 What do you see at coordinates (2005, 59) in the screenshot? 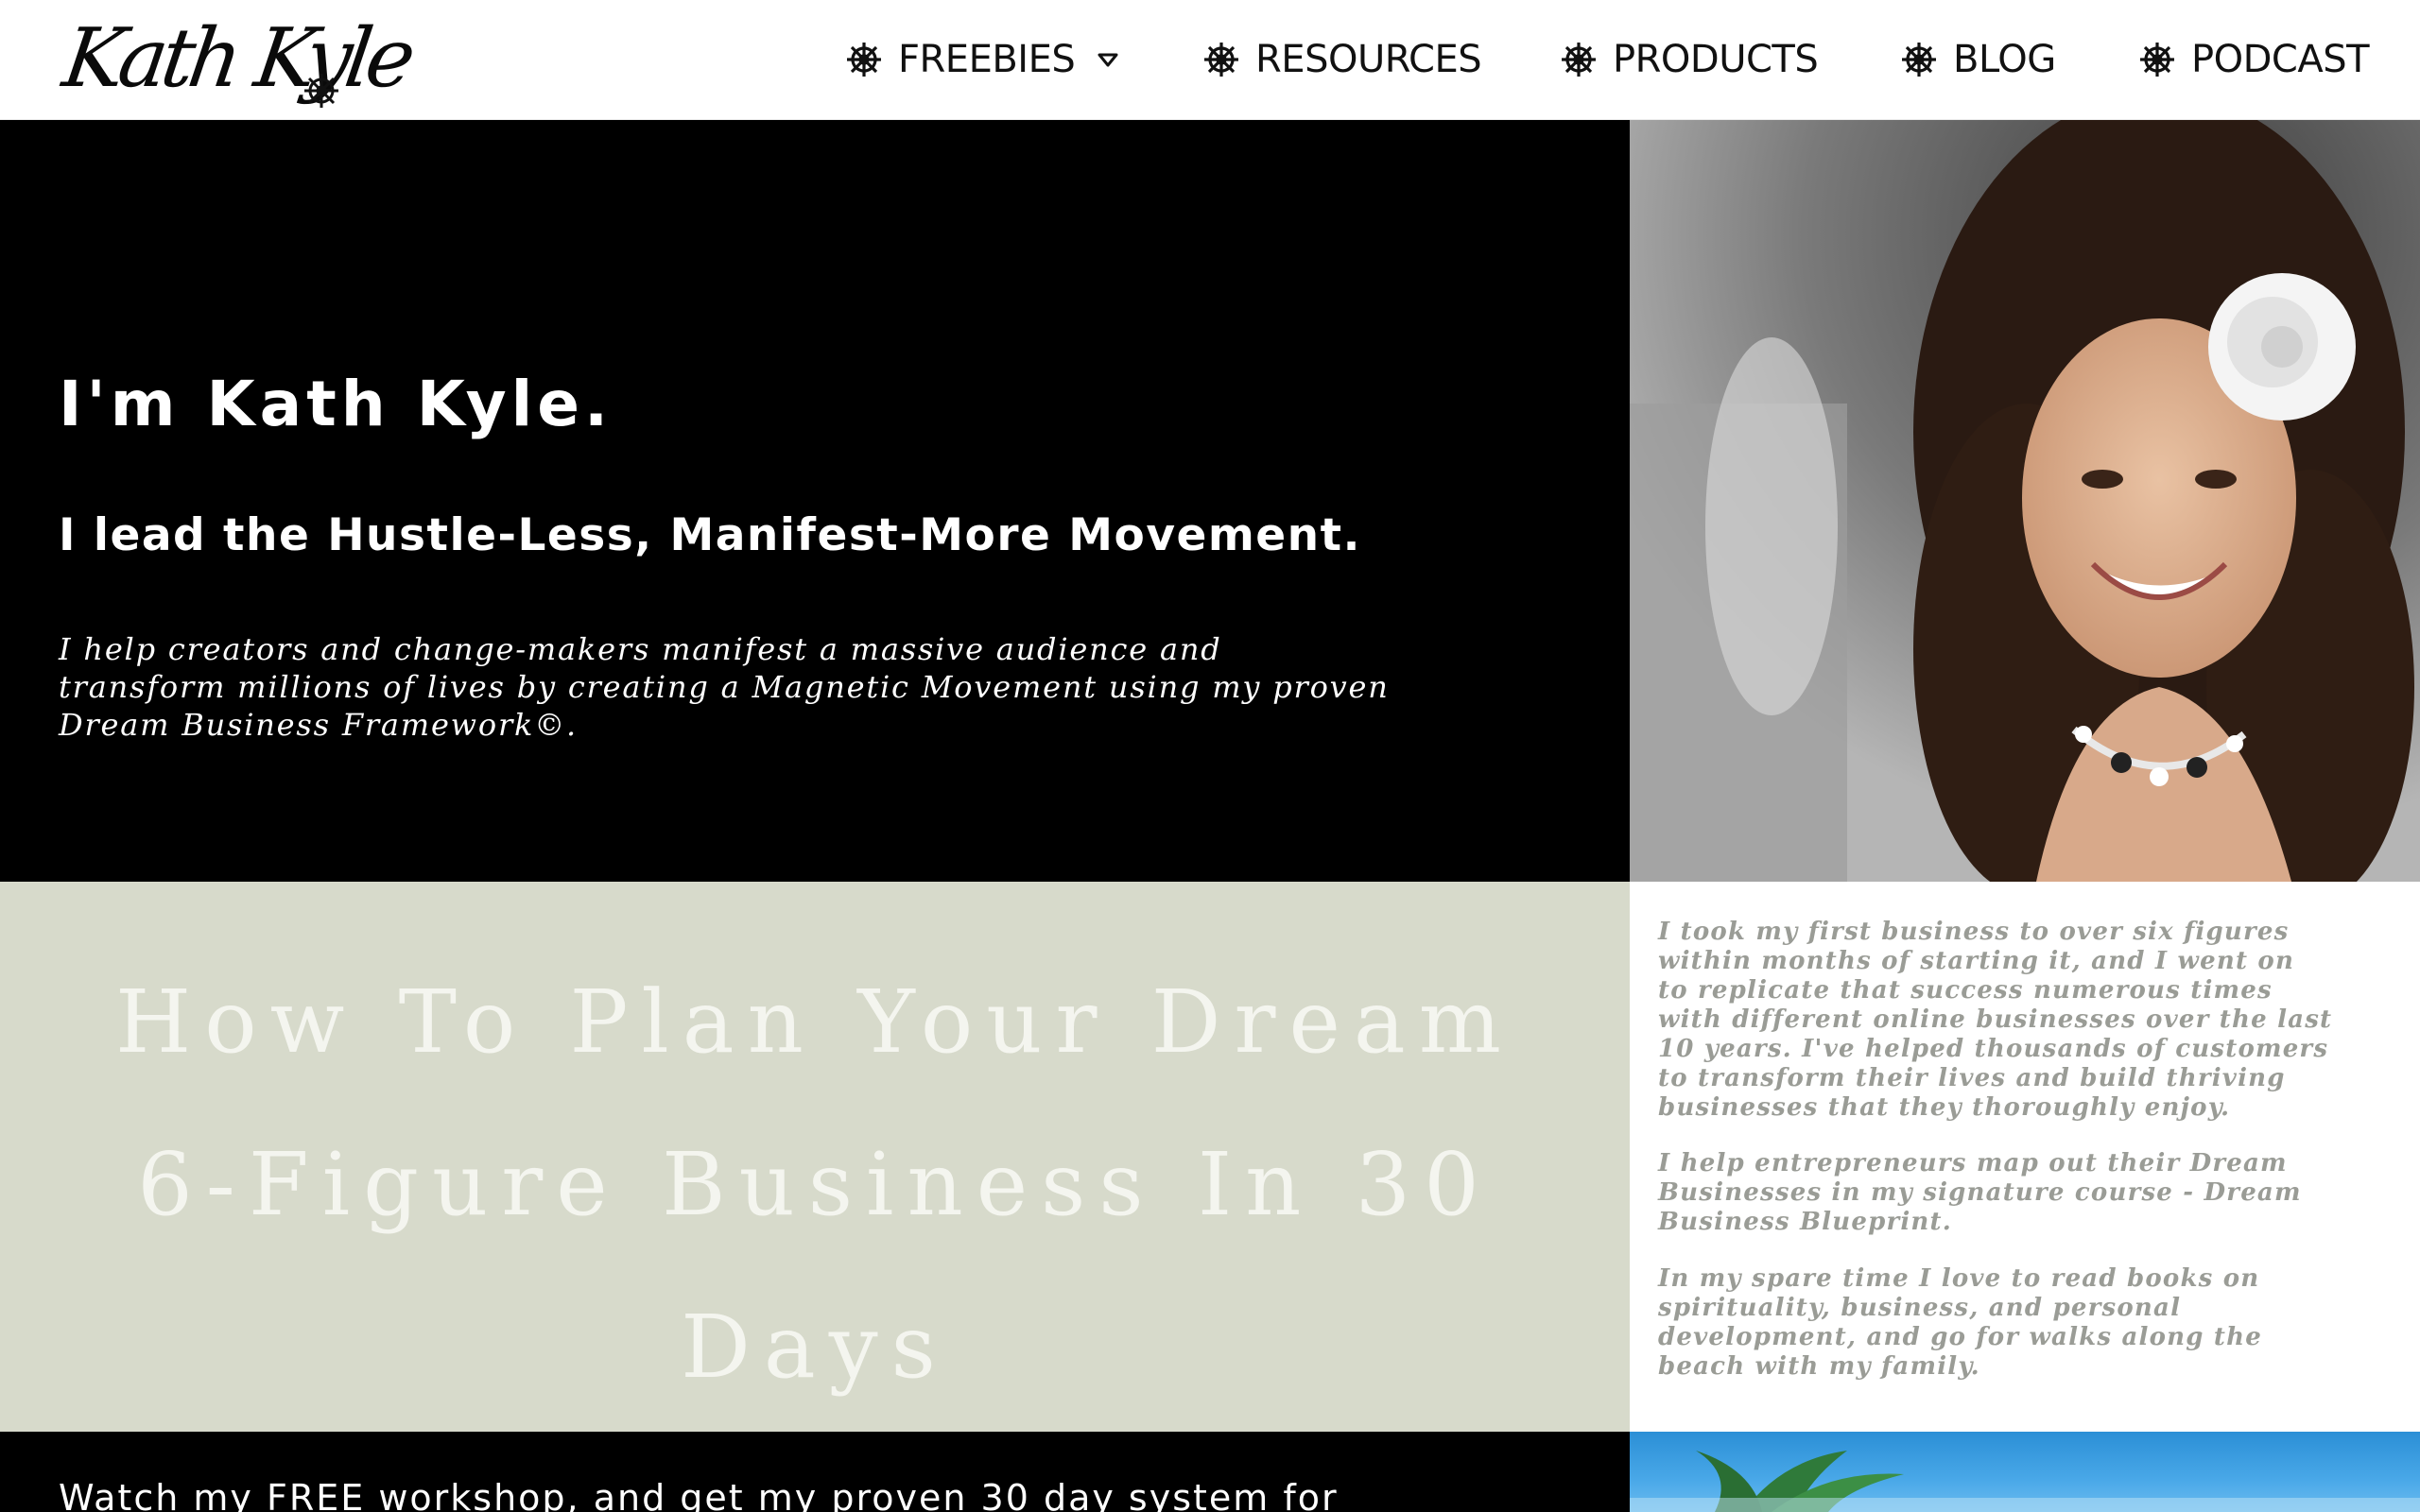
I see `nav-label: BLOG` at bounding box center [2005, 59].